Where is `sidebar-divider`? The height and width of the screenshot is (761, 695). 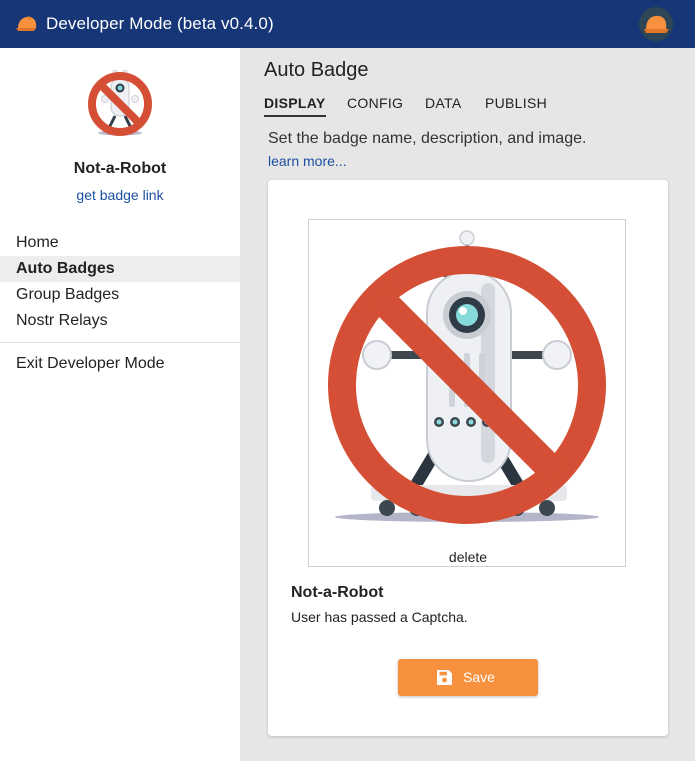 sidebar-divider is located at coordinates (120, 342).